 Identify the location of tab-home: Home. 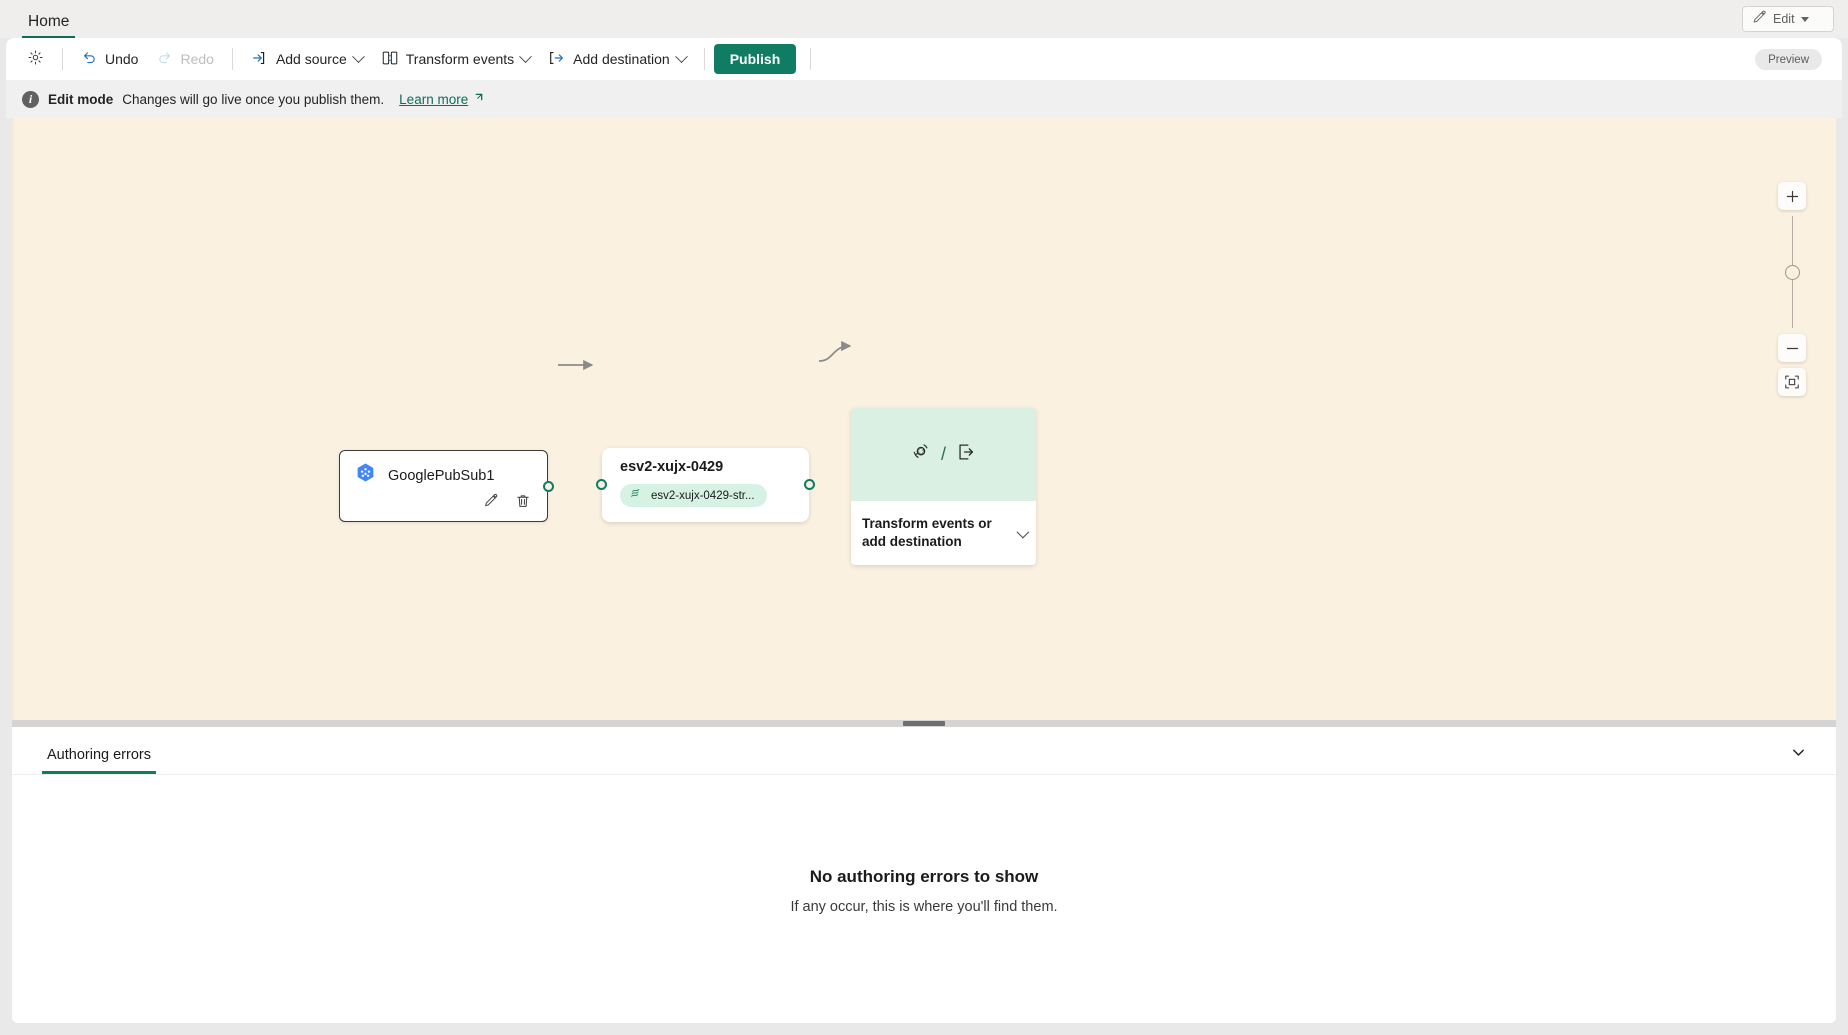
(49, 25).